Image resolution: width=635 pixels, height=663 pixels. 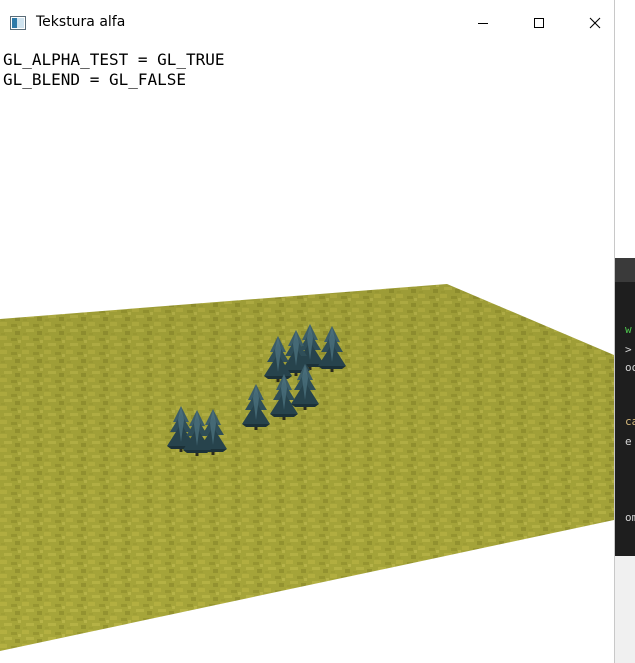 What do you see at coordinates (630, 367) in the screenshot?
I see `code-fragment: oo` at bounding box center [630, 367].